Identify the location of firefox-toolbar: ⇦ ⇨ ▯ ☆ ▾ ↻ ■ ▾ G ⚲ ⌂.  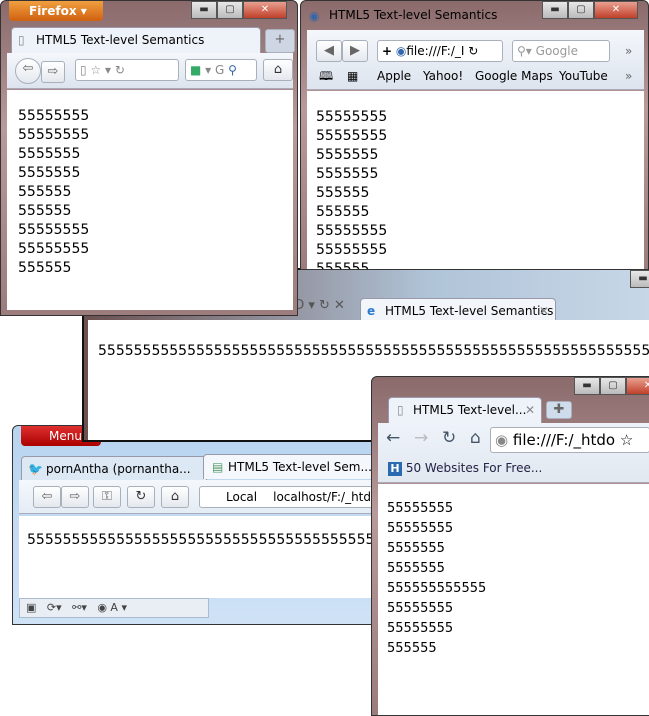
(150, 71).